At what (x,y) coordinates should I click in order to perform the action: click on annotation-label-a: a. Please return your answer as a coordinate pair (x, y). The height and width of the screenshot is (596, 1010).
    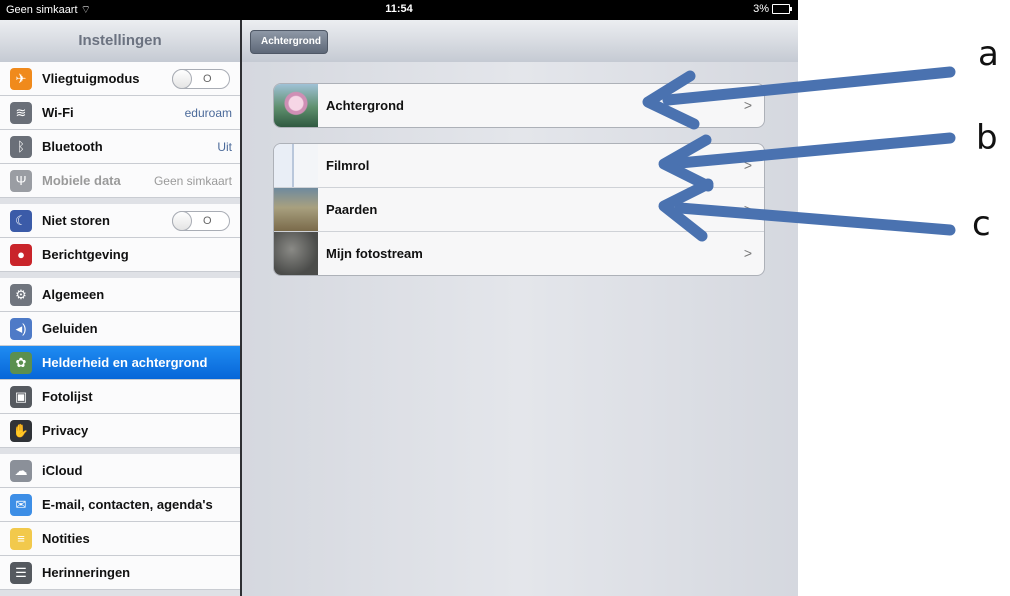
    Looking at the image, I should click on (988, 54).